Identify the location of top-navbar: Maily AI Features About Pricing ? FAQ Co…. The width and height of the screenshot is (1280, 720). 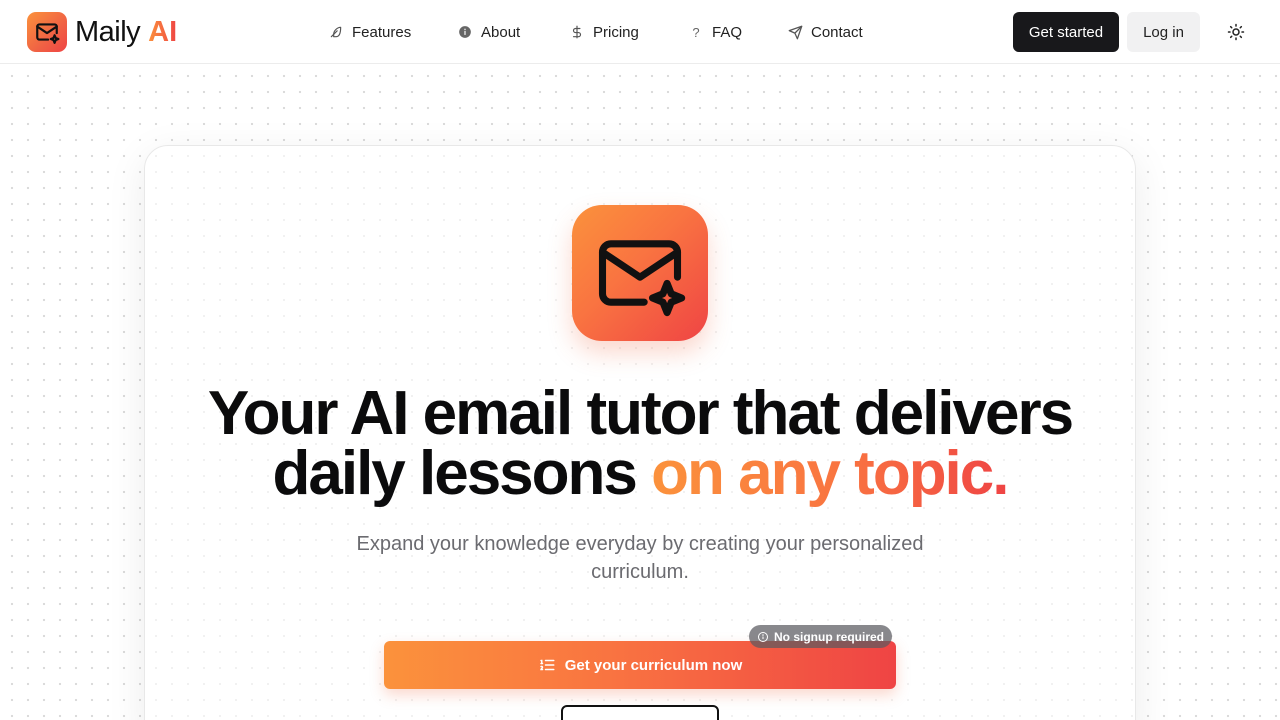
(640, 32).